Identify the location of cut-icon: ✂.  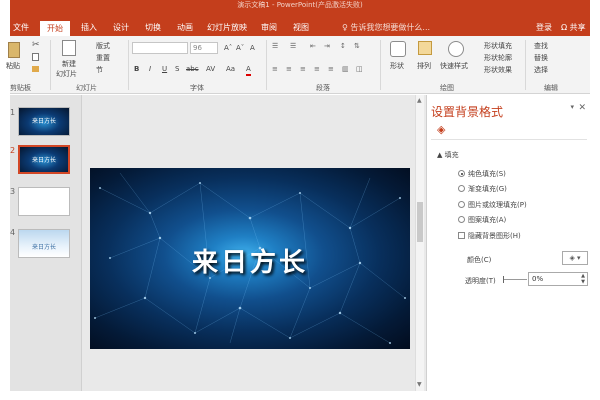
(36, 45).